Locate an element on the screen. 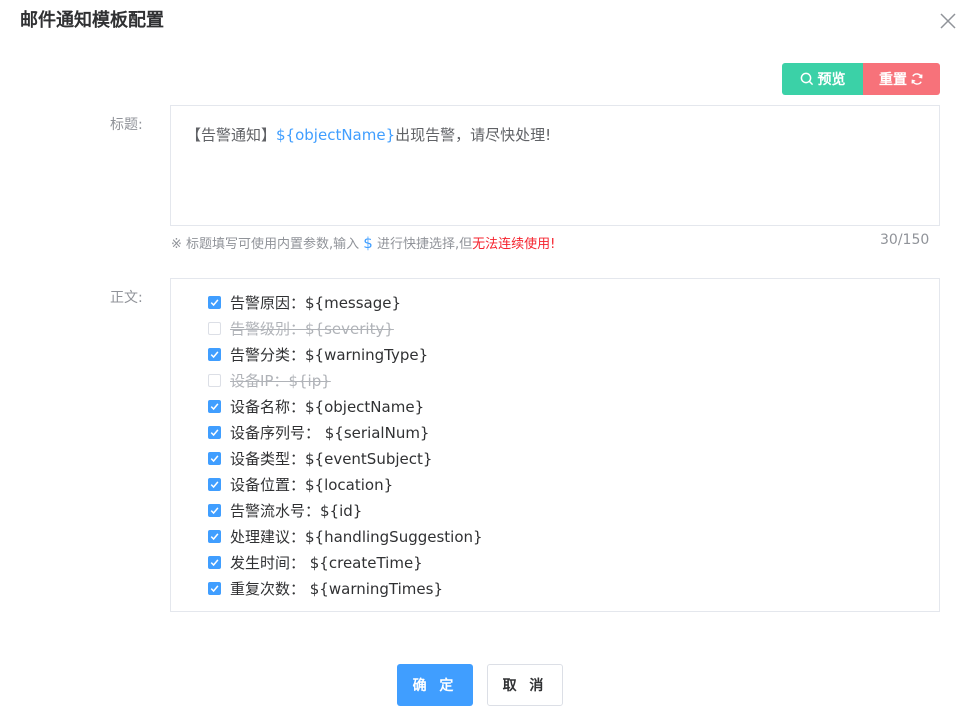  template-toolbar: 预览 重置 is located at coordinates (861, 79).